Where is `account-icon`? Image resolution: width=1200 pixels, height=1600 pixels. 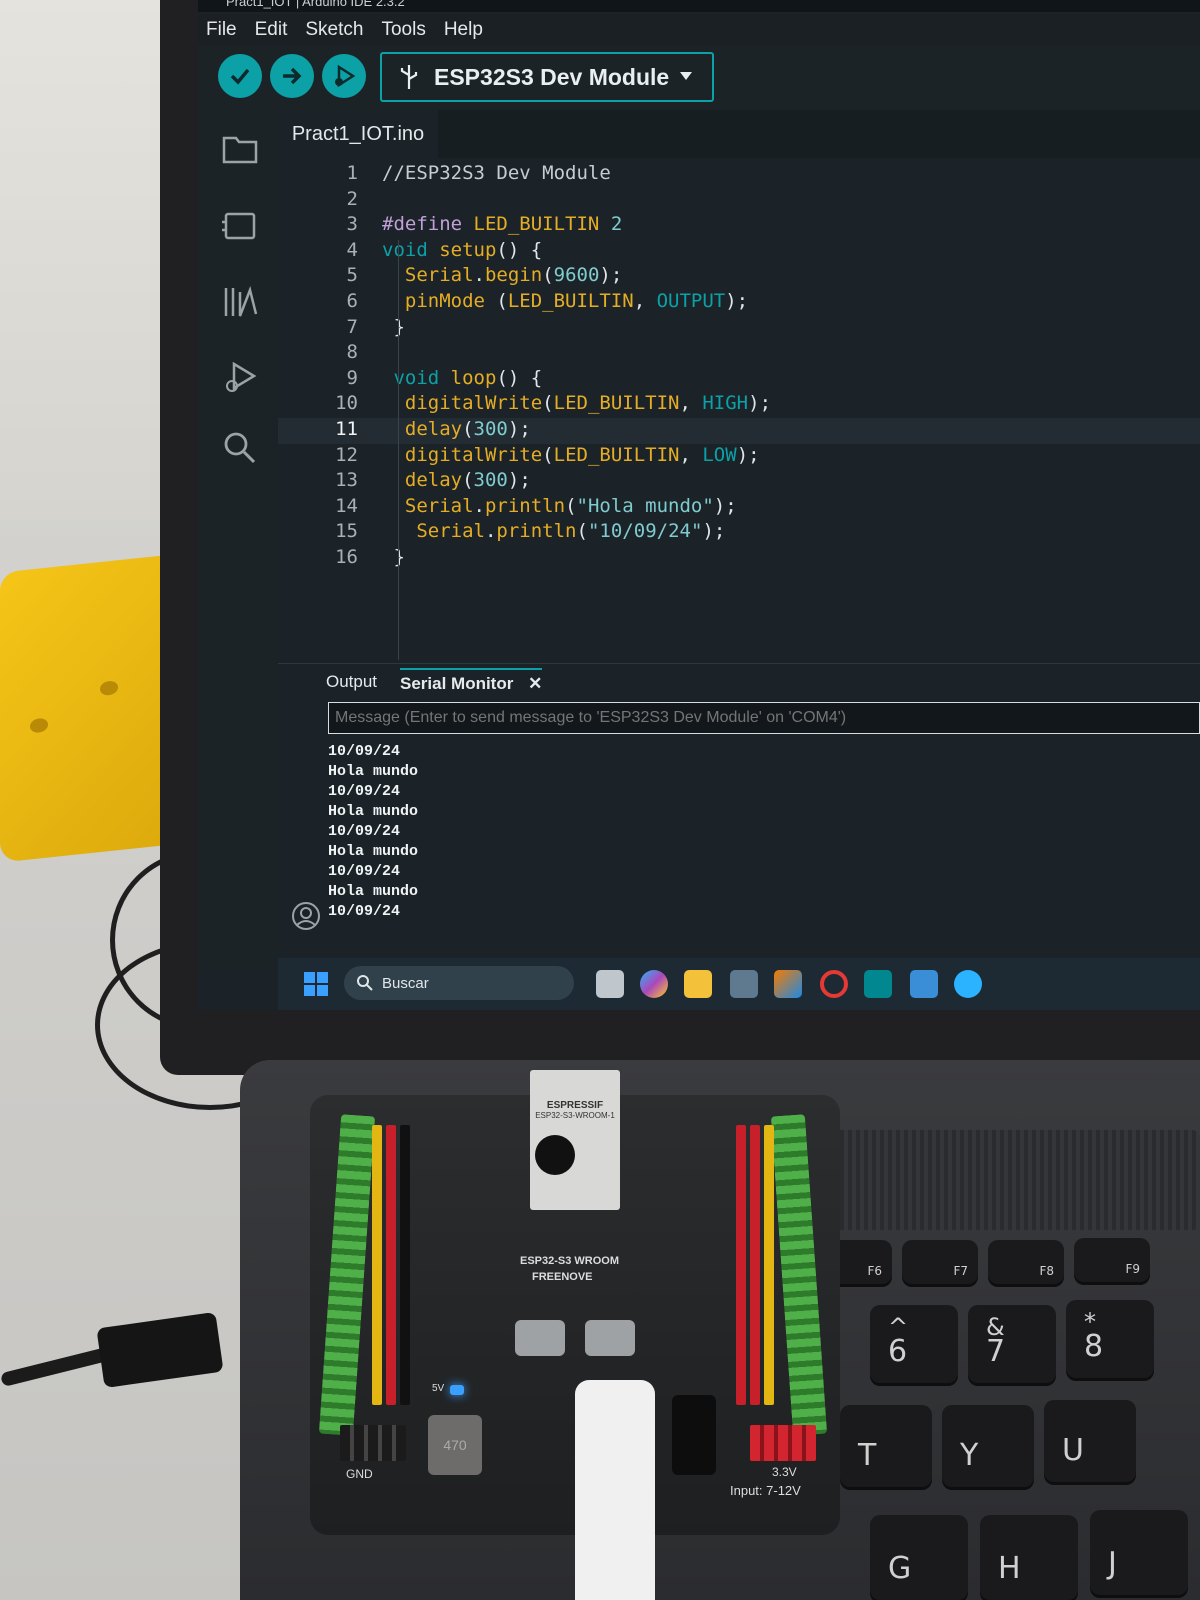 account-icon is located at coordinates (306, 916).